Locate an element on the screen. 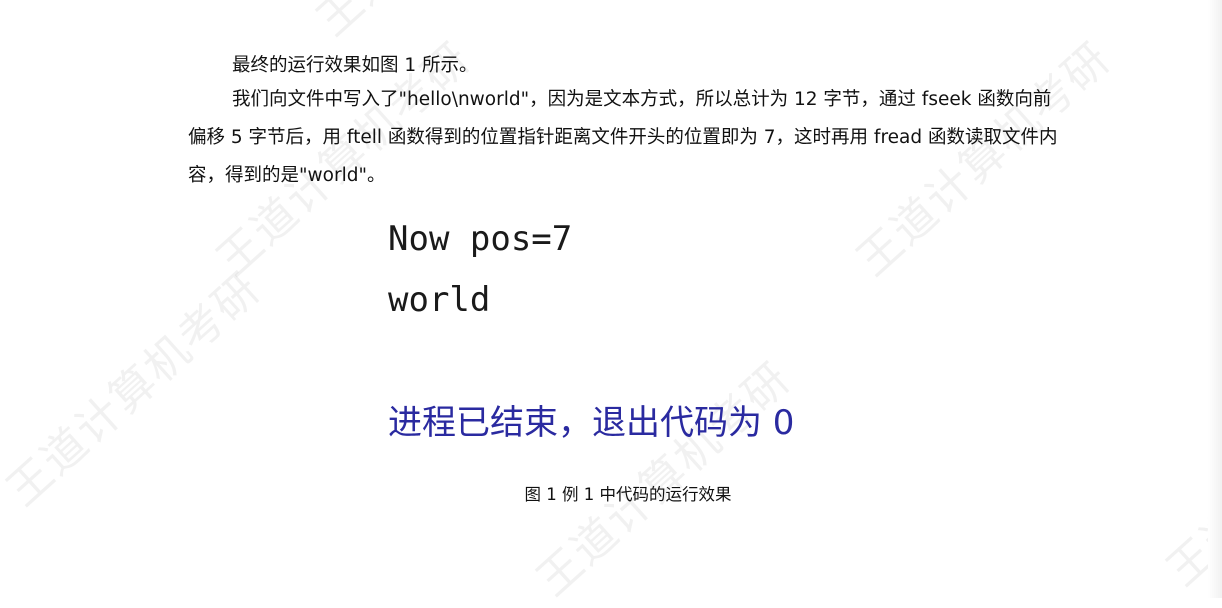 The width and height of the screenshot is (1222, 608). scrollbar-track is located at coordinates (1215, 299).